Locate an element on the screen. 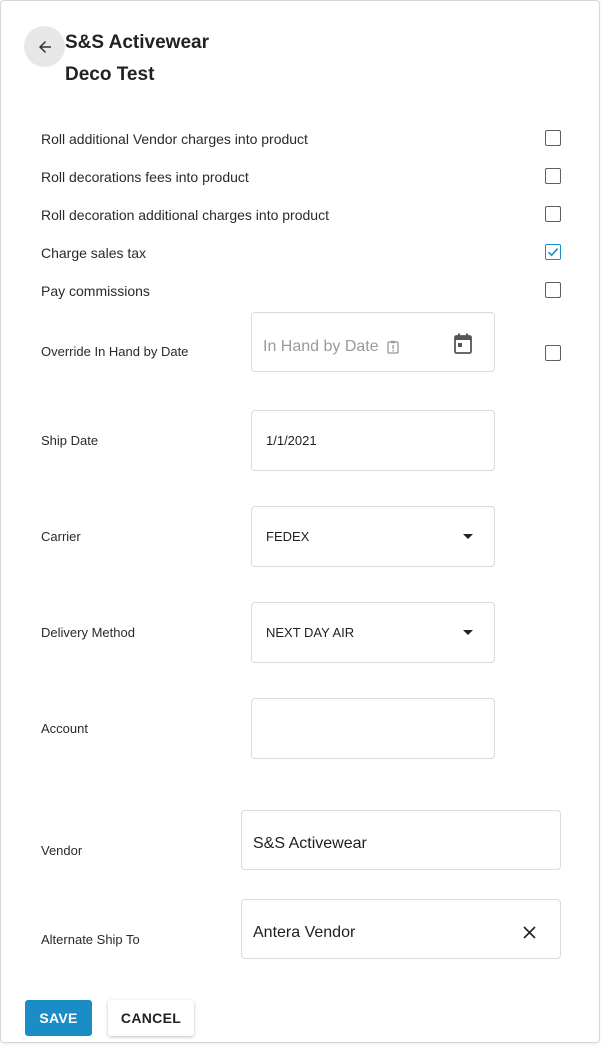  option-row-roll-decoration-fees: Roll decorations fees into product is located at coordinates (301, 177).